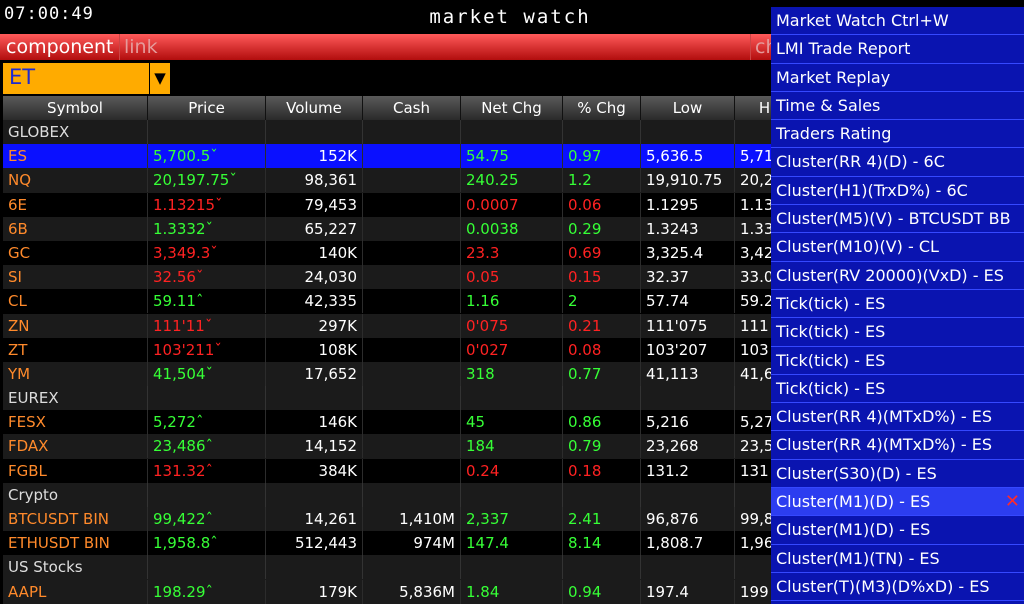 This screenshot has height=604, width=1024. Describe the element at coordinates (897, 78) in the screenshot. I see `menu-item: Market Replay` at that location.